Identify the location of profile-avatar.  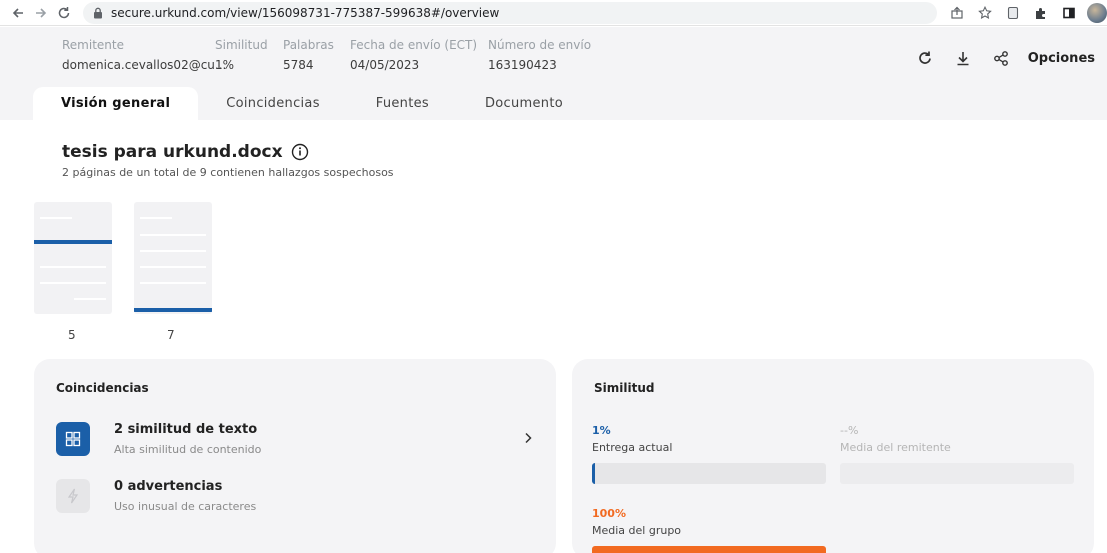
(1097, 12).